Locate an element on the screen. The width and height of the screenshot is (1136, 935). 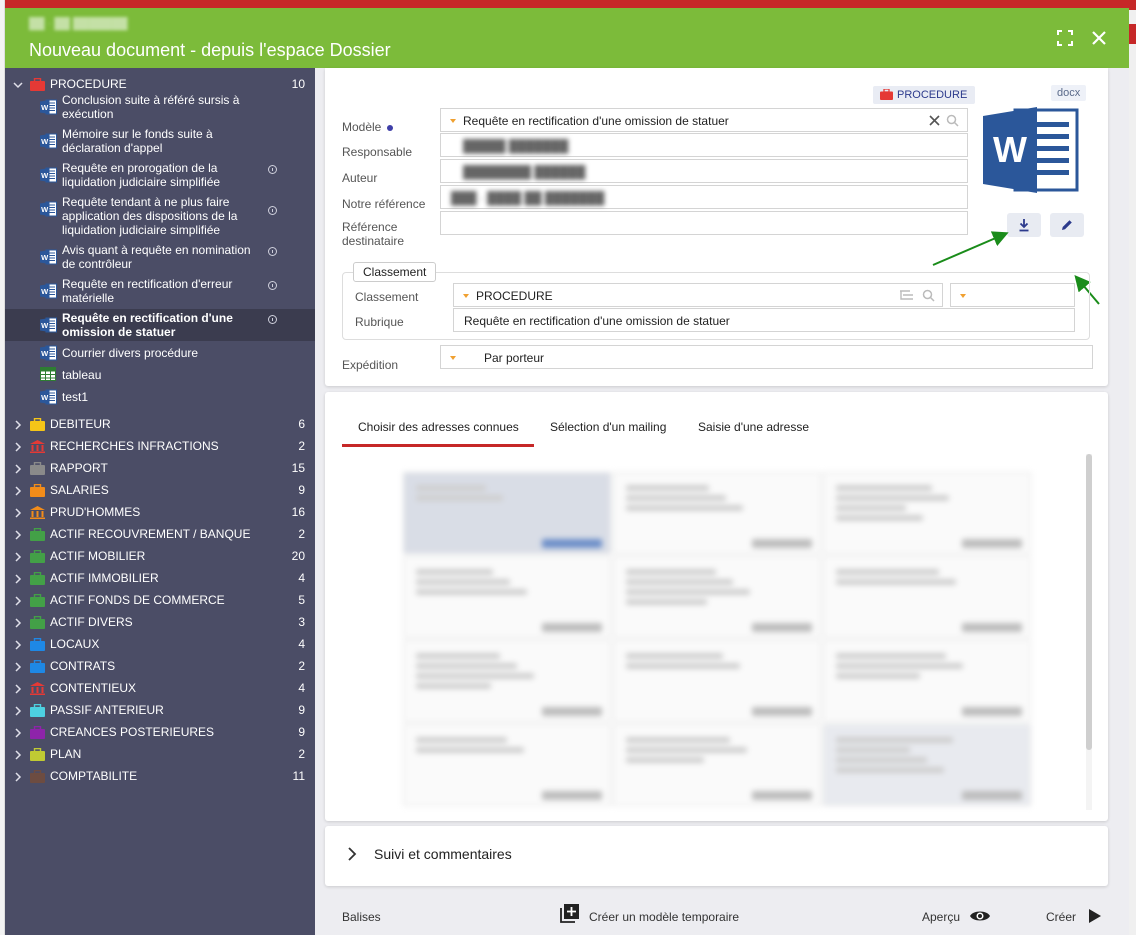
svg-text: W is located at coordinates (45, 325).